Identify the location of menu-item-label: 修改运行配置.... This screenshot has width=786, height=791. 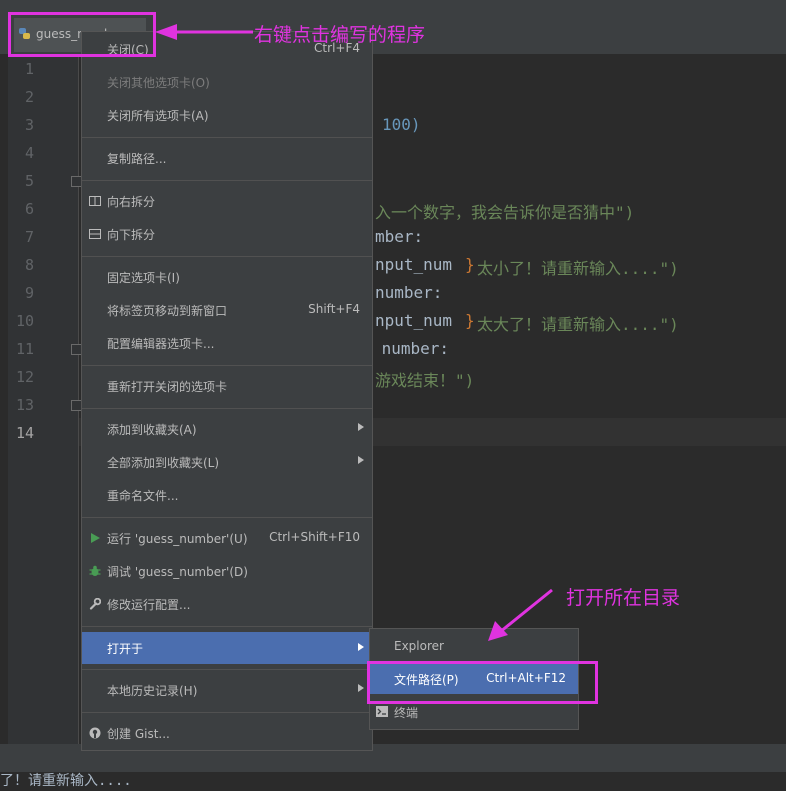
(149, 605).